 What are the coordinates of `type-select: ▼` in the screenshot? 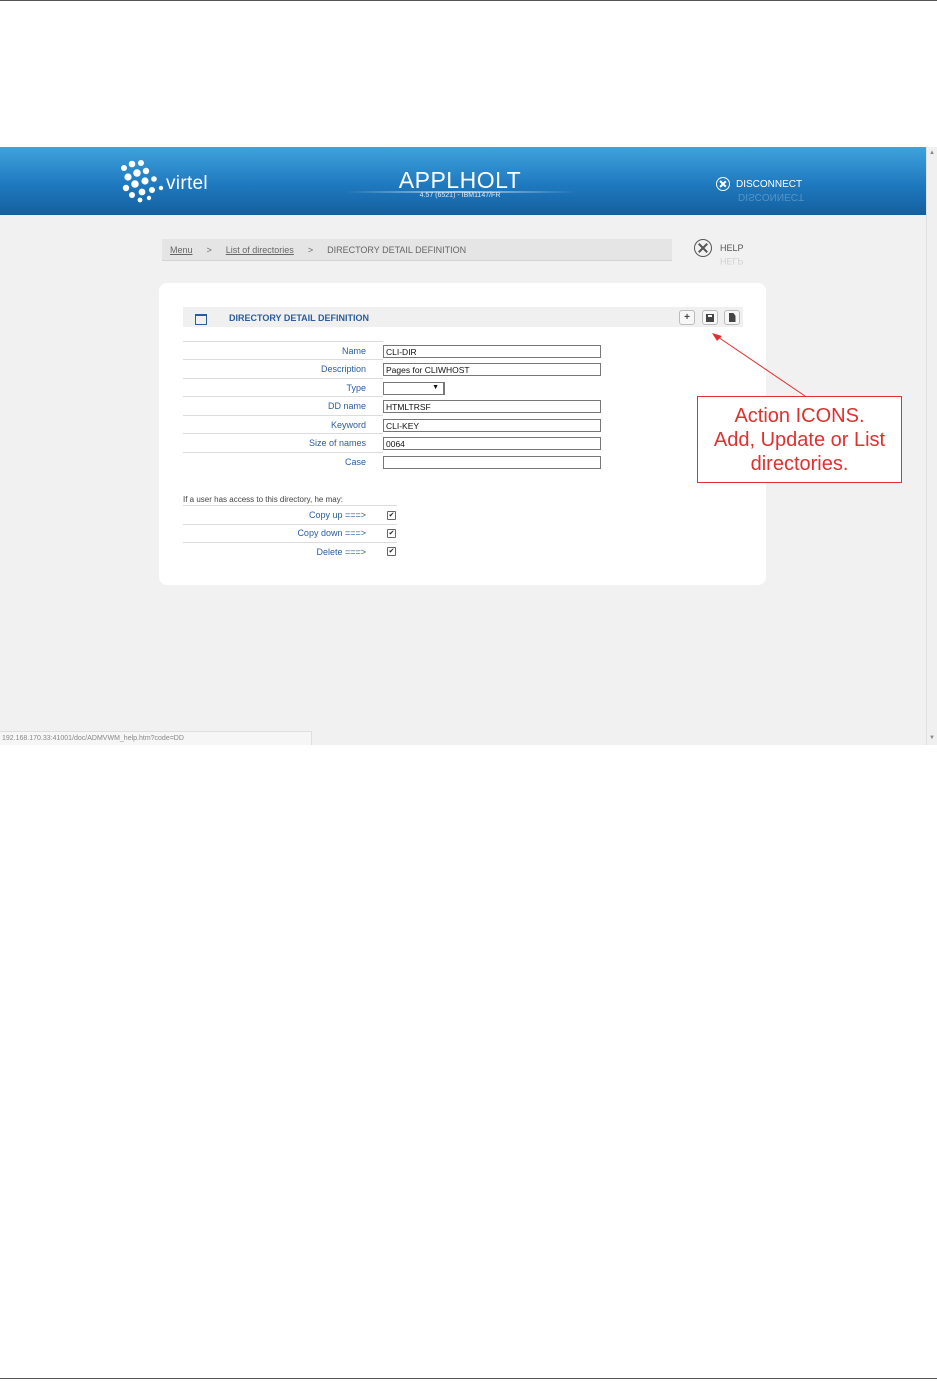 It's located at (414, 388).